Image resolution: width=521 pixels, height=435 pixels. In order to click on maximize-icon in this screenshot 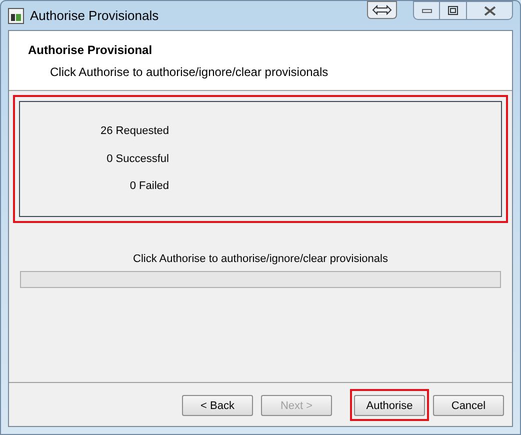, I will do `click(453, 10)`.